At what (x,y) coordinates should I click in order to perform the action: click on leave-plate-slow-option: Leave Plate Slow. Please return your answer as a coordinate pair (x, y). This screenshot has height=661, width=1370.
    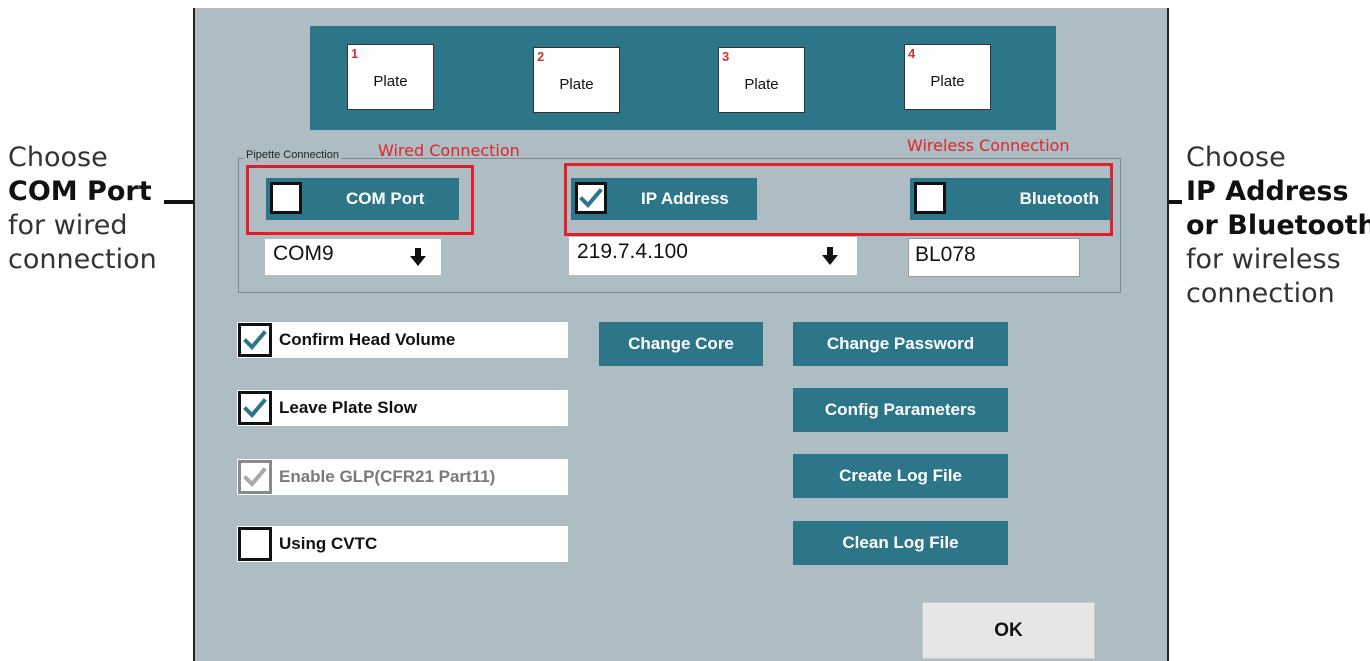
    Looking at the image, I should click on (402, 408).